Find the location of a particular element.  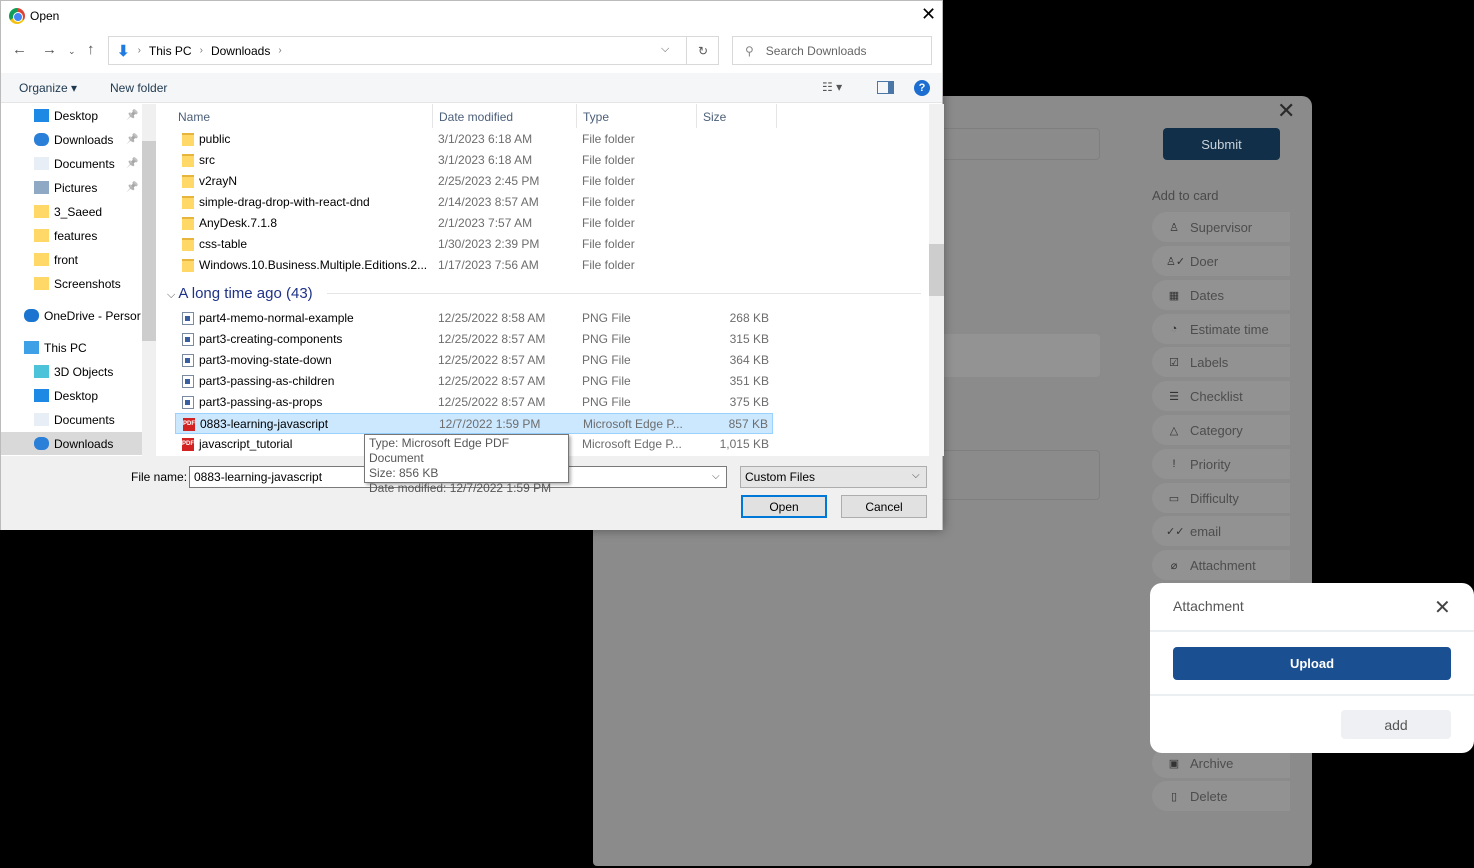

add-button: add is located at coordinates (1396, 724).